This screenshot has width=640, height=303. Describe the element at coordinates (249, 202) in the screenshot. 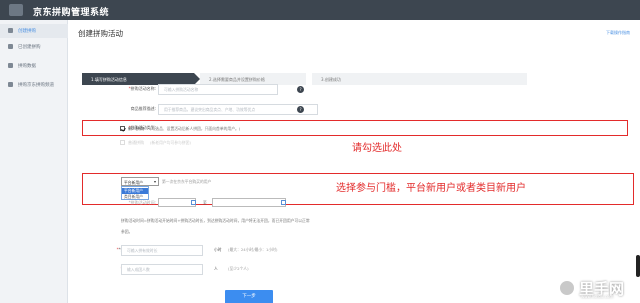

I see `time-end-input` at that location.